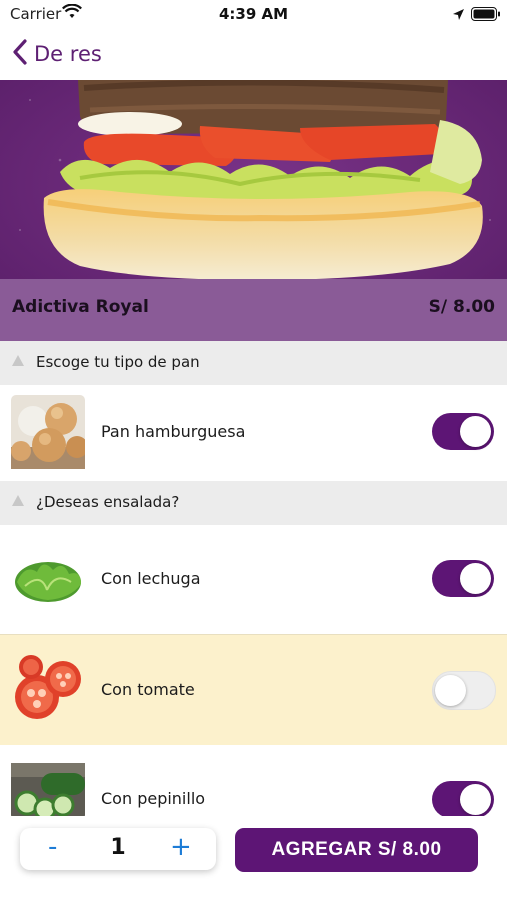 Image resolution: width=507 pixels, height=900 pixels. Describe the element at coordinates (461, 307) in the screenshot. I see `product-price: S/ 8.00` at that location.